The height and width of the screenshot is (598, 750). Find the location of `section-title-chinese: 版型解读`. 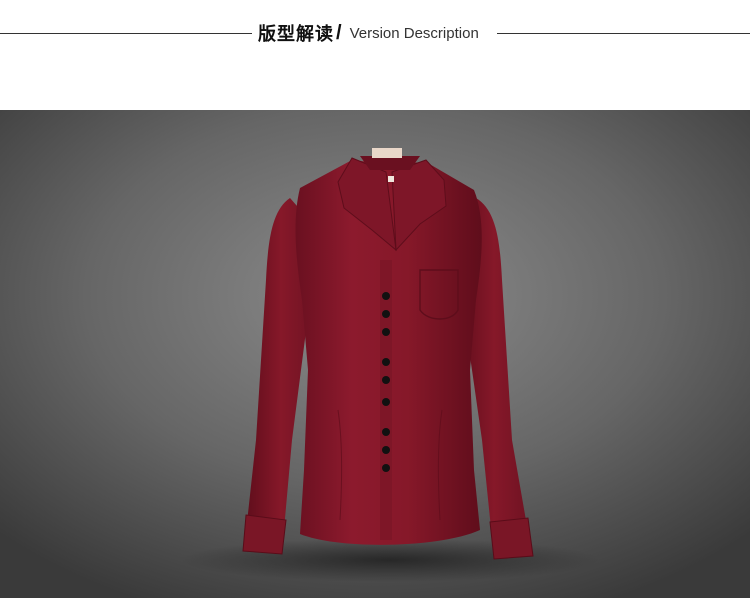

section-title-chinese: 版型解读 is located at coordinates (296, 34).